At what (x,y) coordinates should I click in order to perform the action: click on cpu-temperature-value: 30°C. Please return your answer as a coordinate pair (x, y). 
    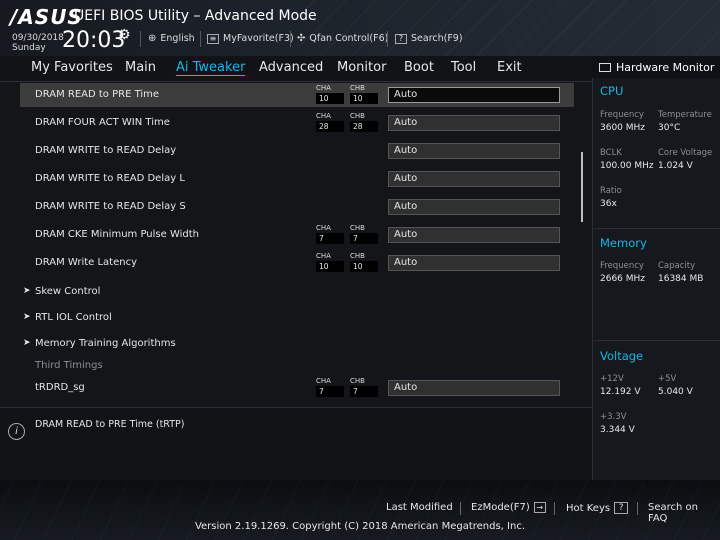
    Looking at the image, I should click on (669, 128).